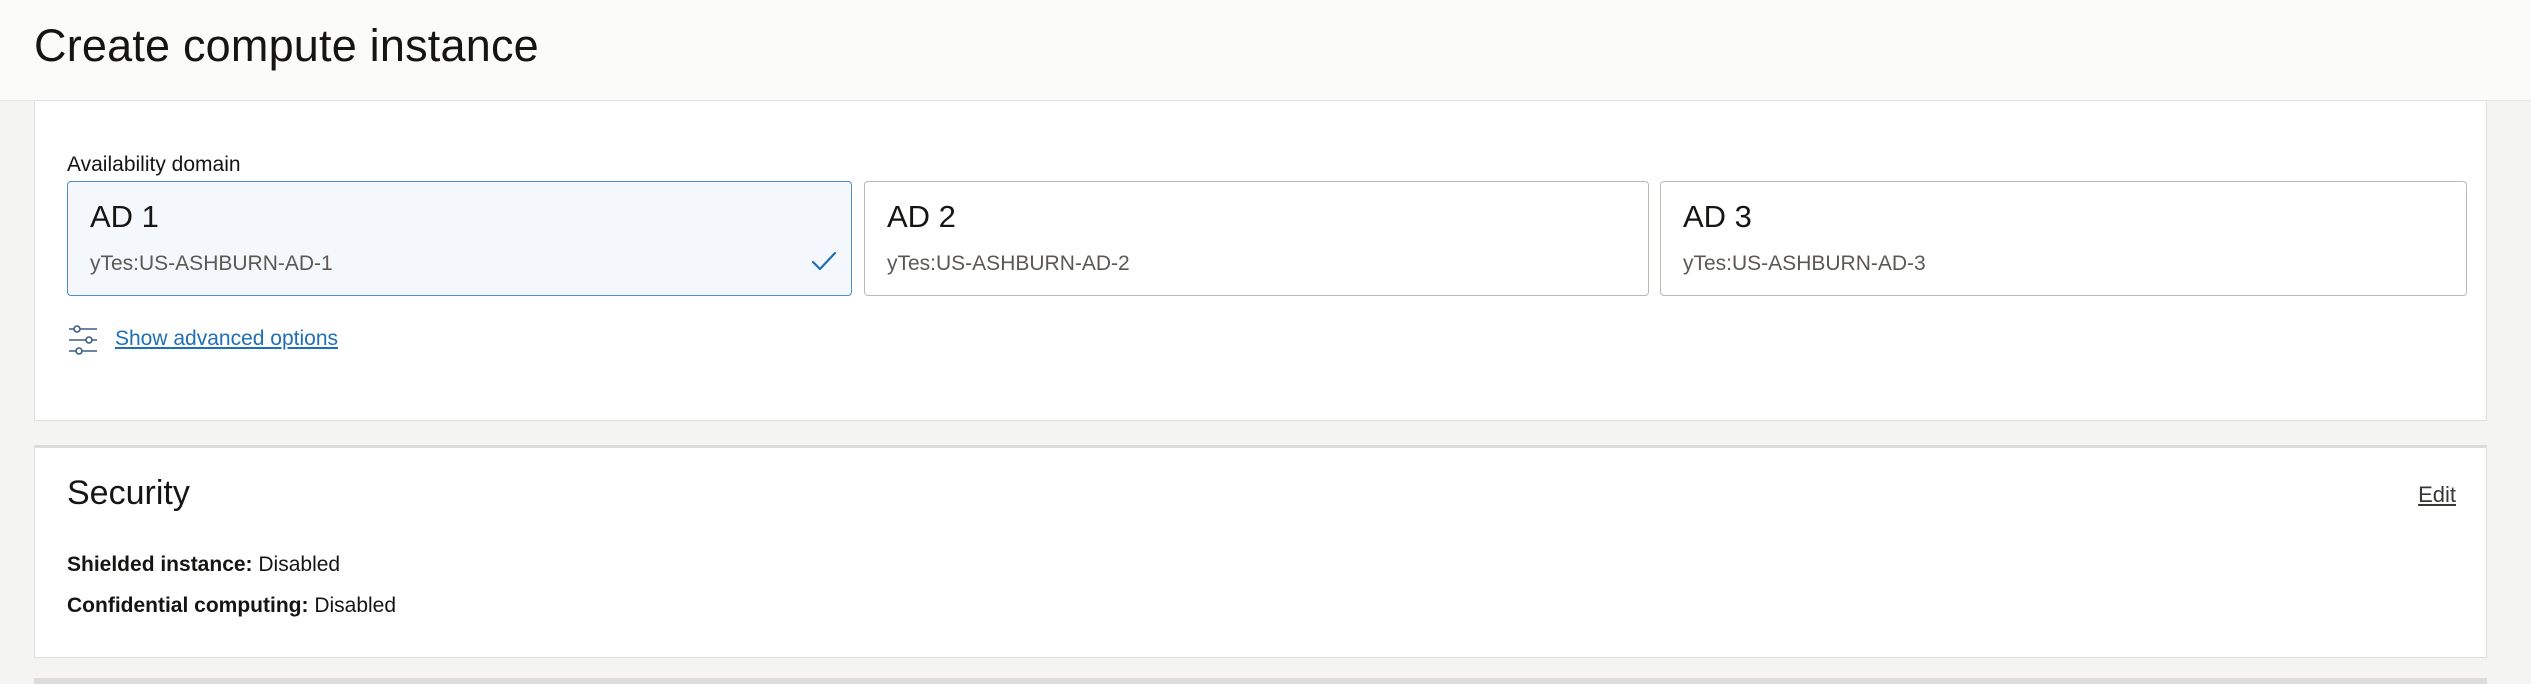  I want to click on availability-domain-label: Availability domain, so click(154, 164).